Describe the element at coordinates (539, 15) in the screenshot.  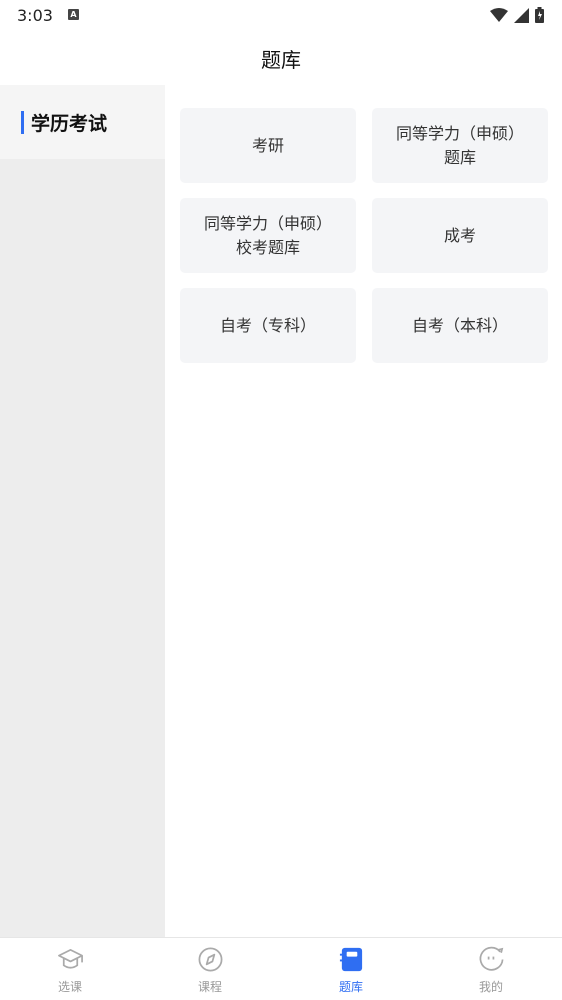
I see `battery-icon` at that location.